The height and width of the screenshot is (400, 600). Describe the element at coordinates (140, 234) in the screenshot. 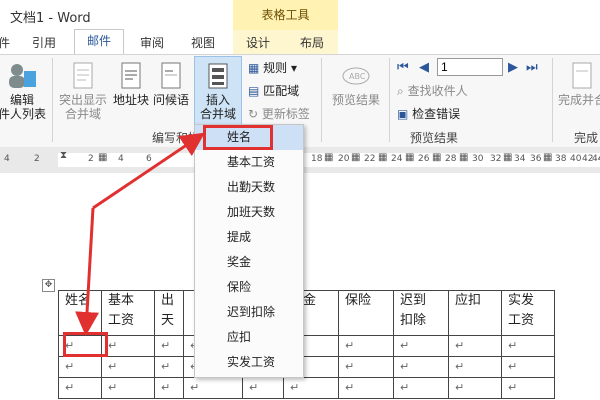

I see `annotation-arrows` at that location.